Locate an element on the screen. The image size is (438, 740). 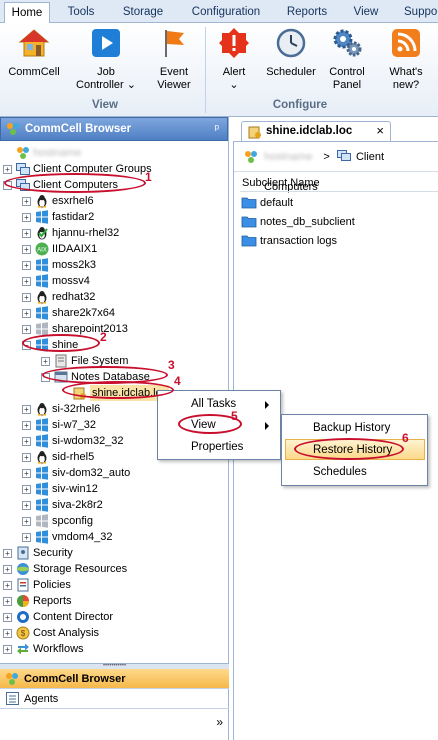
tree-item-client: moss2k3 is located at coordinates (74, 265).